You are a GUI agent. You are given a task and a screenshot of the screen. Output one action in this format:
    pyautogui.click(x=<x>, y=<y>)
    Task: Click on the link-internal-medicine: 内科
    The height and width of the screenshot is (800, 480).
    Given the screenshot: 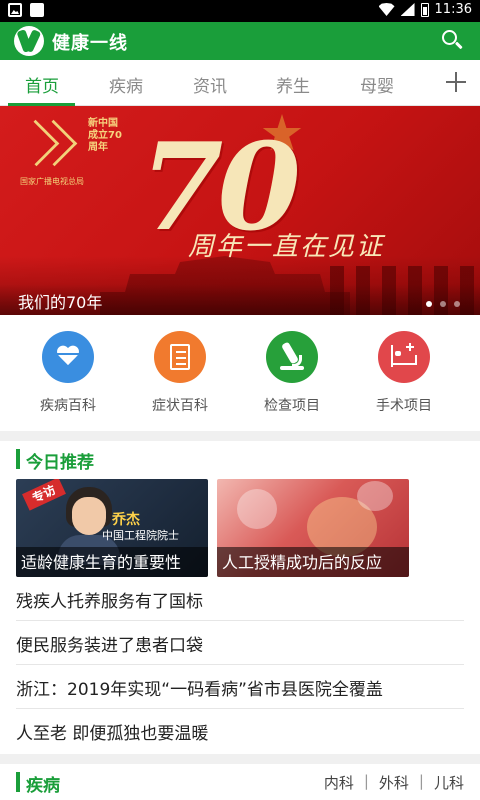 What is the action you would take?
    pyautogui.click(x=339, y=782)
    